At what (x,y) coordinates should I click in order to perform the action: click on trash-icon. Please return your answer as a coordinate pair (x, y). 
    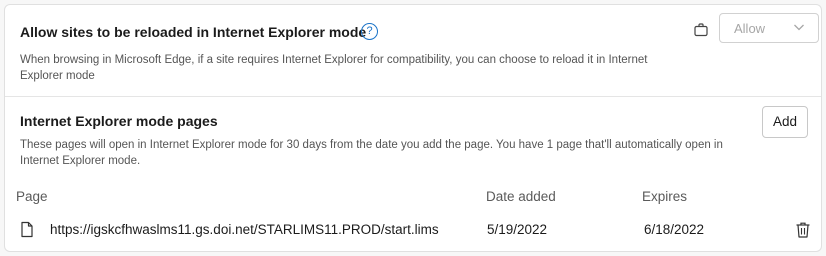
    Looking at the image, I should click on (803, 230).